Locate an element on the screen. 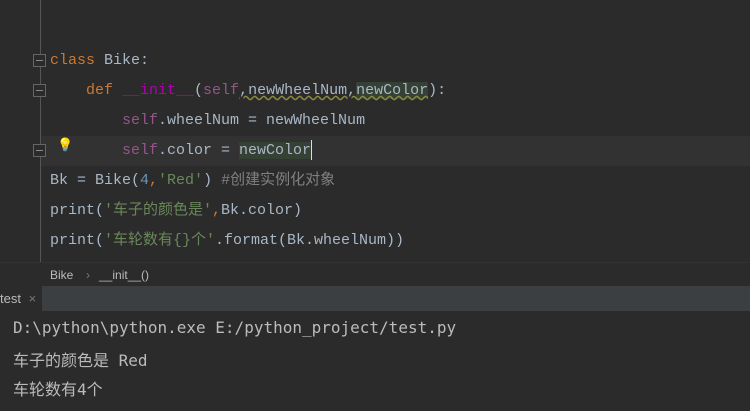 The width and height of the screenshot is (750, 411). tab-label: test is located at coordinates (10, 298).